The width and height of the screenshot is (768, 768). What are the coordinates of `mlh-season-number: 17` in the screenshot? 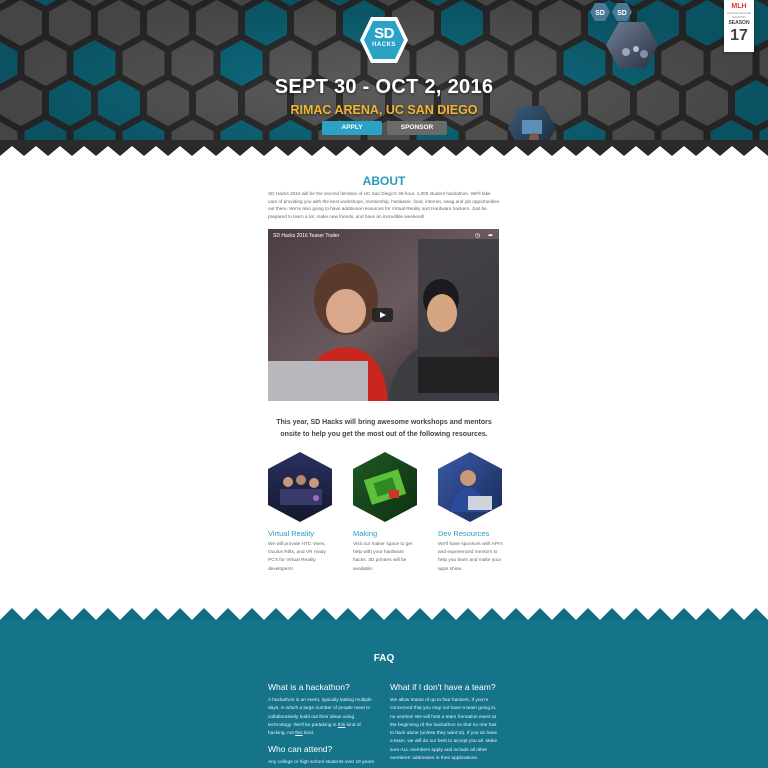 It's located at (739, 35).